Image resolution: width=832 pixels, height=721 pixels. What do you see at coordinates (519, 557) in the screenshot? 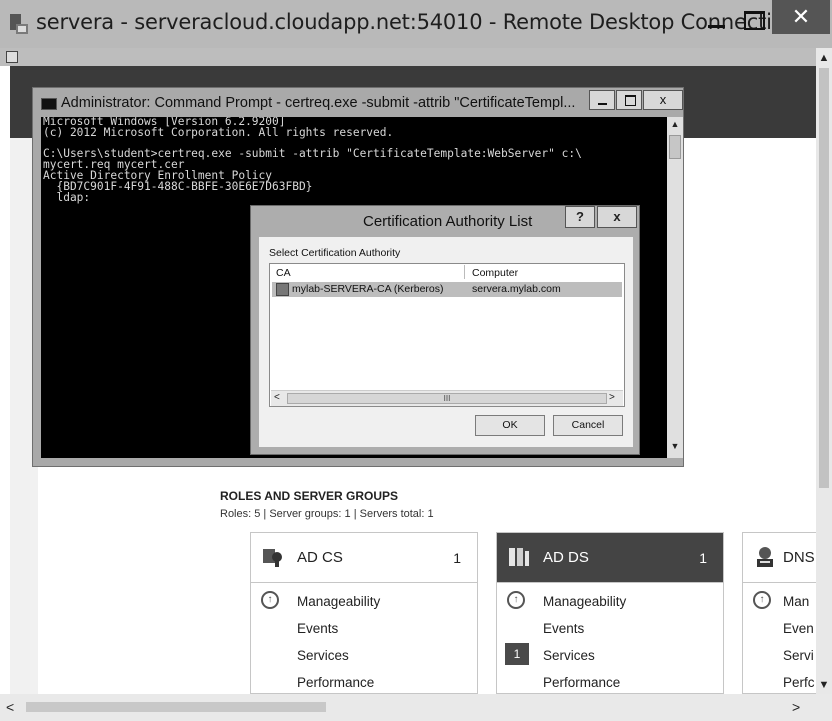
I see `directory-services-icon` at bounding box center [519, 557].